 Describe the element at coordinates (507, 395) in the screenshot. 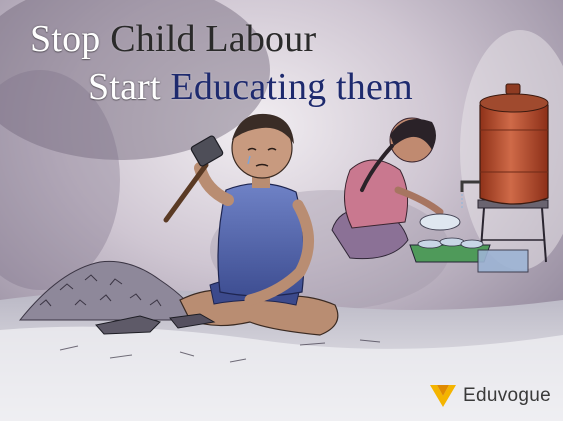

I see `brand-name: Eduvogue` at that location.